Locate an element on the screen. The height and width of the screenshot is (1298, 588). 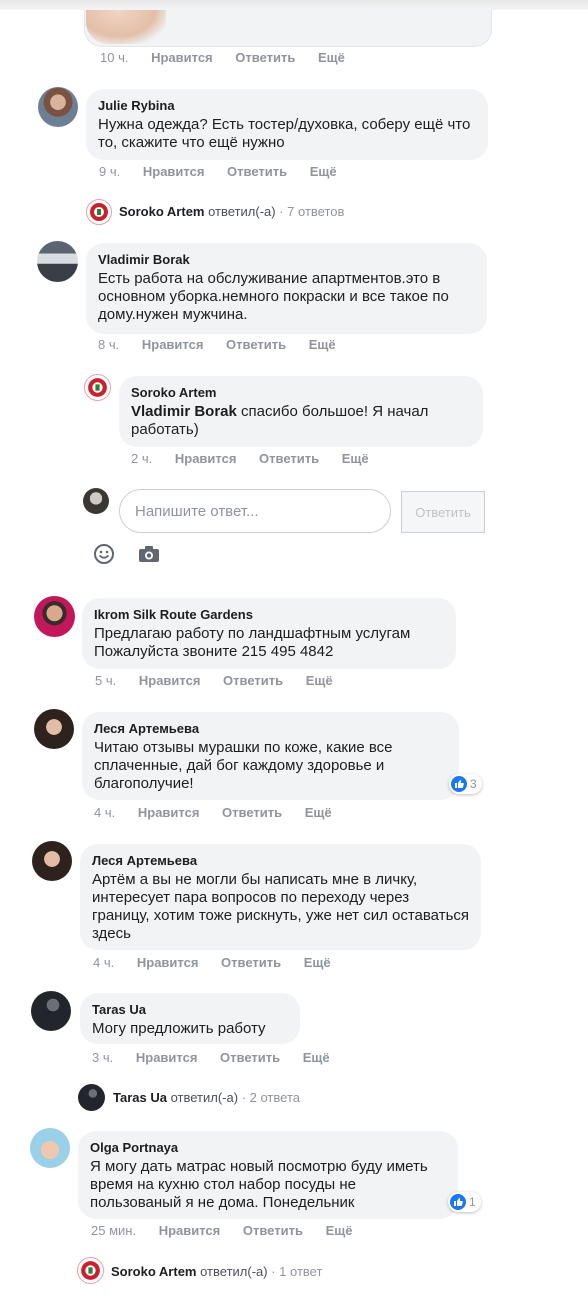
reply-author: Taras Ua is located at coordinates (140, 1097).